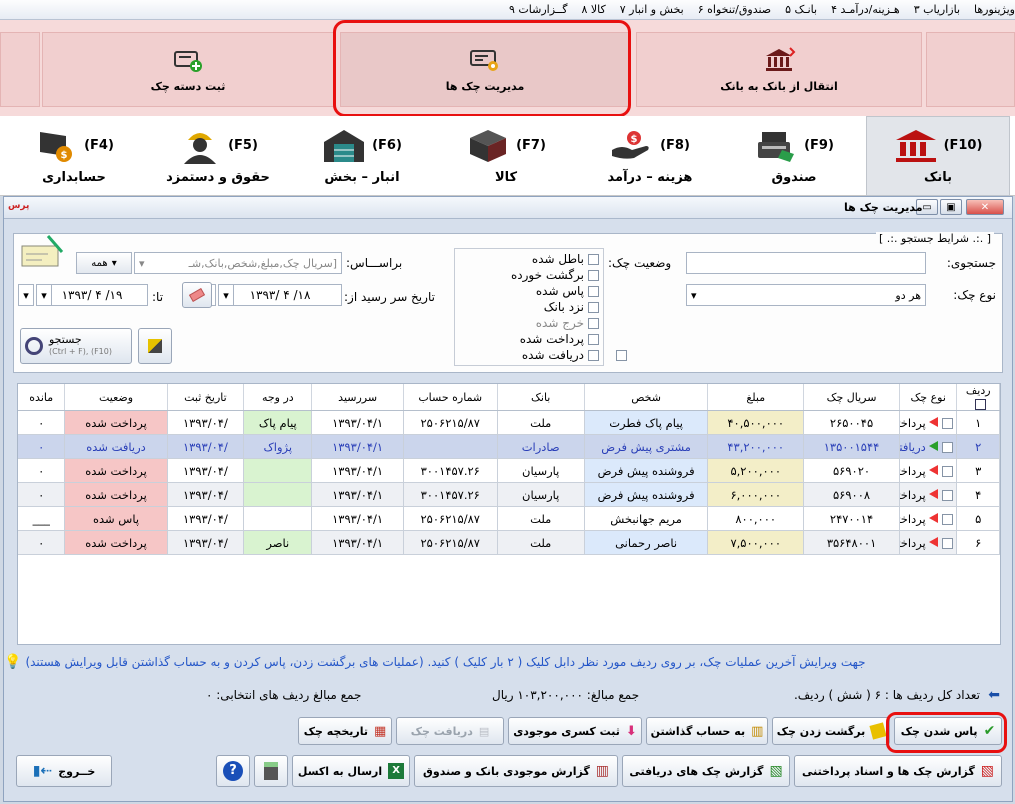 Image resolution: width=1015 pixels, height=804 pixels. Describe the element at coordinates (985, 207) in the screenshot. I see `close-button: ✕` at that location.